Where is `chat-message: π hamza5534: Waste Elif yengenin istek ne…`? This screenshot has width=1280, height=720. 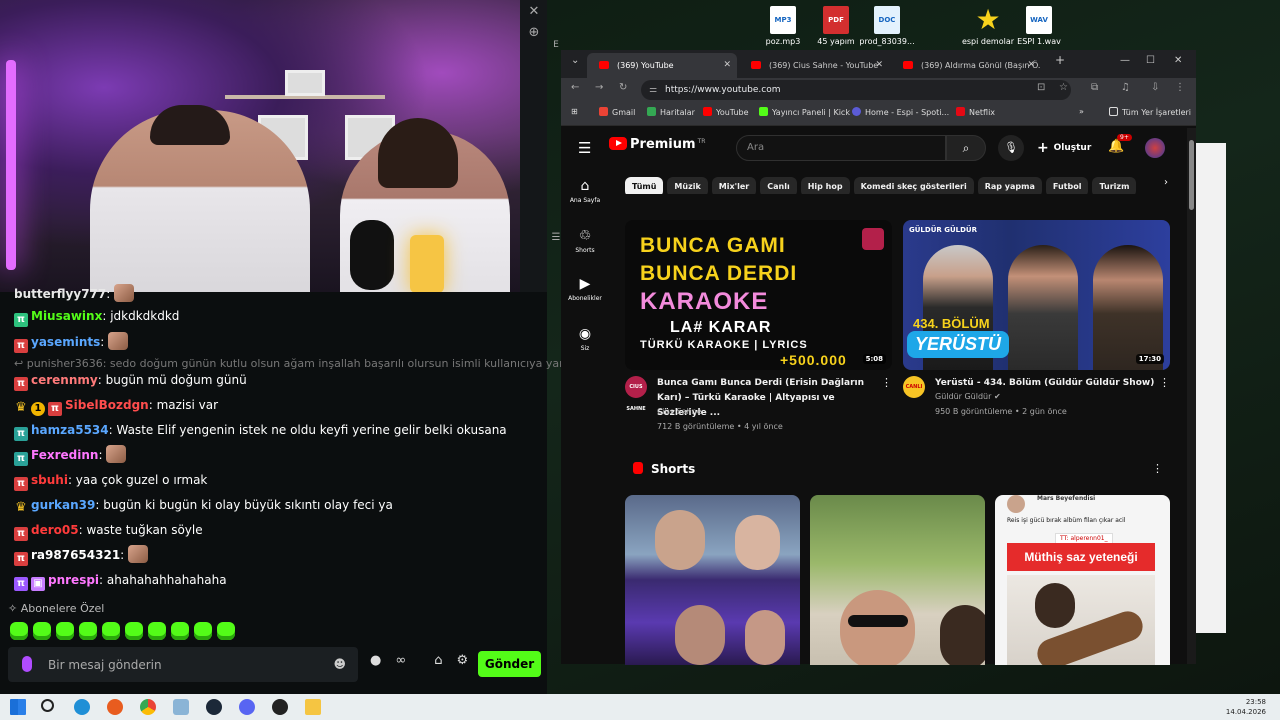 chat-message: π hamza5534: Waste Elif yengenin istek ne… is located at coordinates (260, 430).